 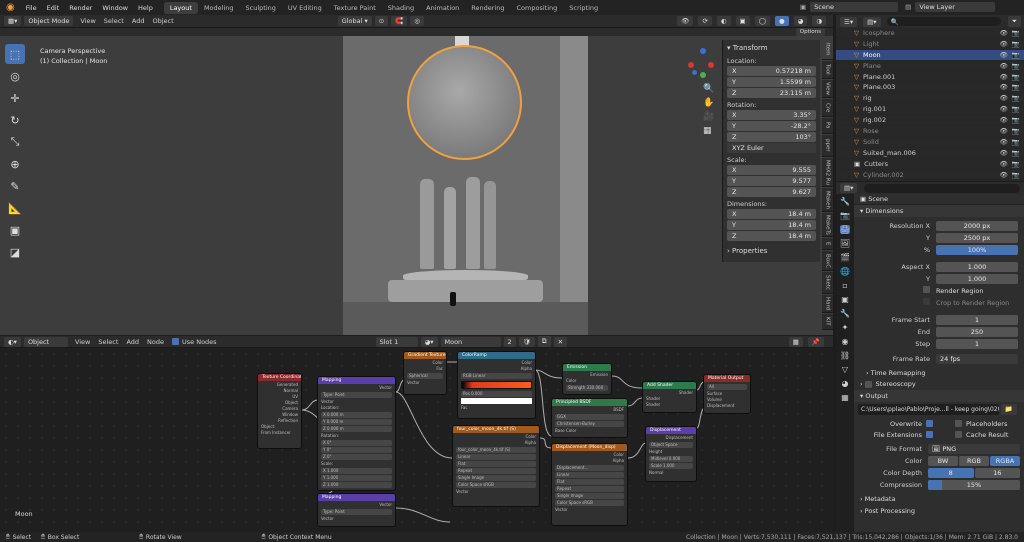 I want to click on navigation-gizmo, so click(x=704, y=64).